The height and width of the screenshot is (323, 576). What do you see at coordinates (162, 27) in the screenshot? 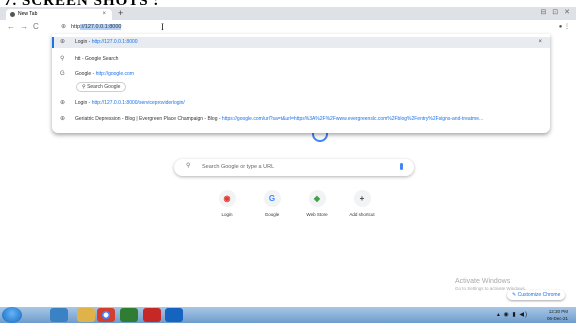
I see `text-cursor-icon: I` at bounding box center [162, 27].